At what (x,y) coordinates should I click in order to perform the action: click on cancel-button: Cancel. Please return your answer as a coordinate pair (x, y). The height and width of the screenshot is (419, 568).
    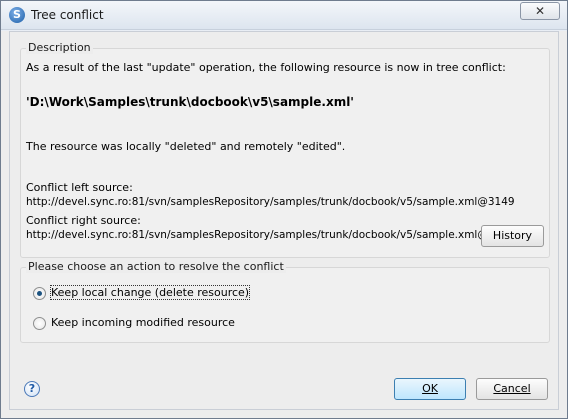
    Looking at the image, I should click on (512, 389).